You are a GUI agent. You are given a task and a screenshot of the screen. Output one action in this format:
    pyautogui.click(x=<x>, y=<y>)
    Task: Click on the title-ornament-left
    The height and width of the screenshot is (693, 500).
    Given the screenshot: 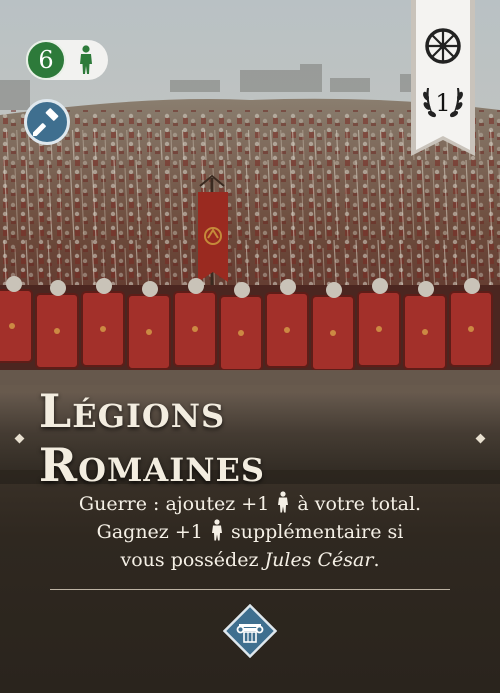 What is the action you would take?
    pyautogui.click(x=19, y=438)
    